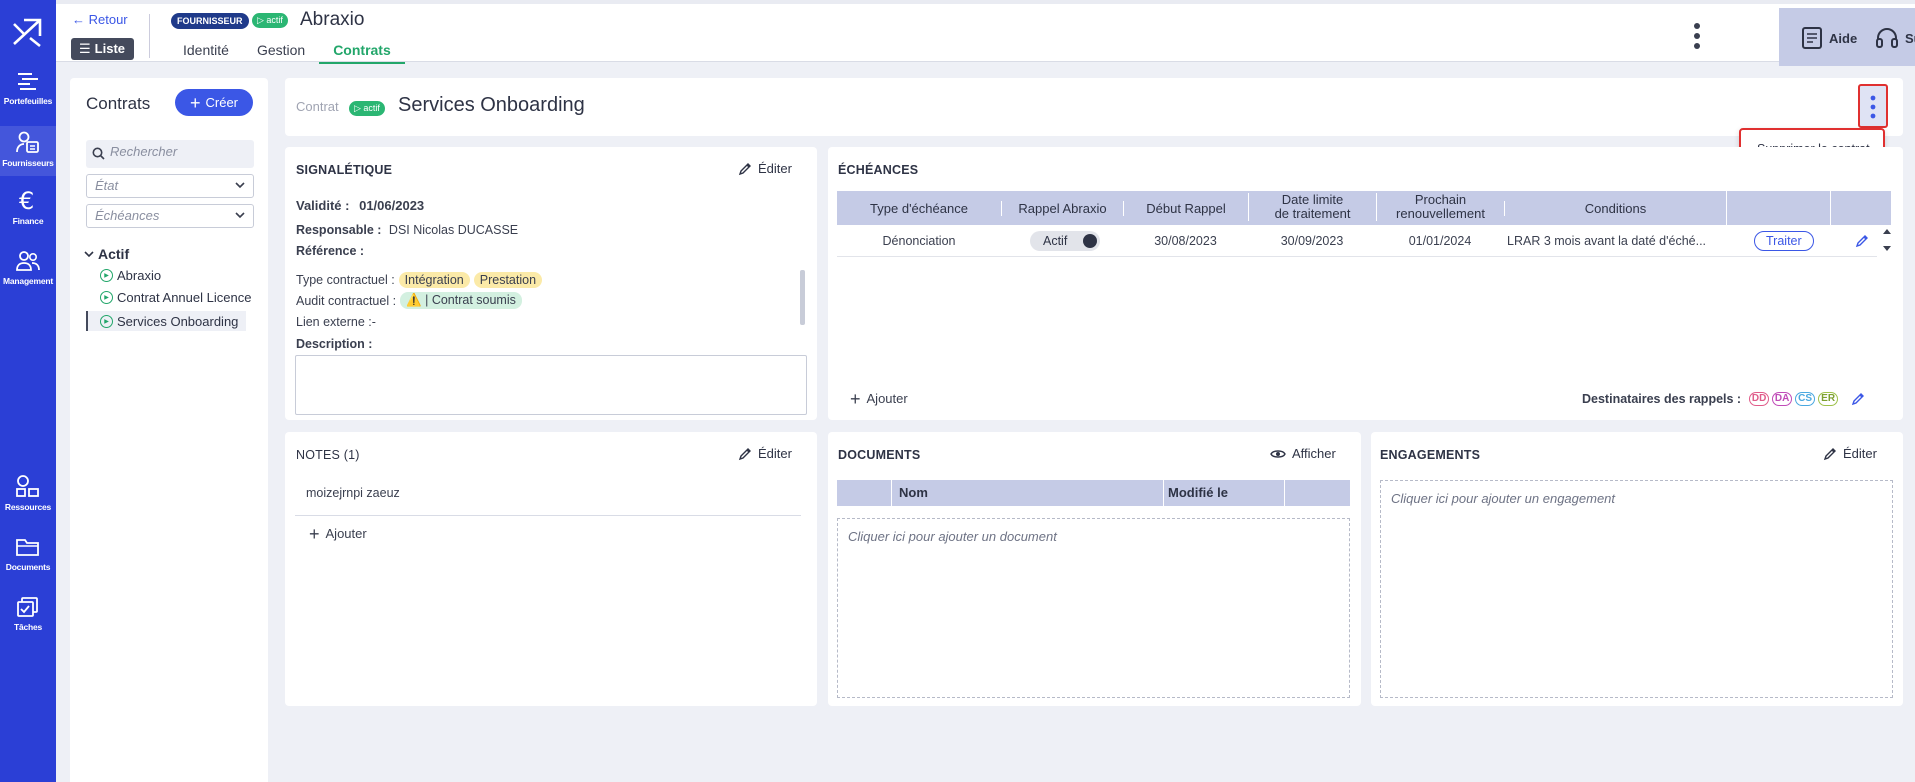  Describe the element at coordinates (362, 51) in the screenshot. I see `tab-contrats: Contrats` at that location.